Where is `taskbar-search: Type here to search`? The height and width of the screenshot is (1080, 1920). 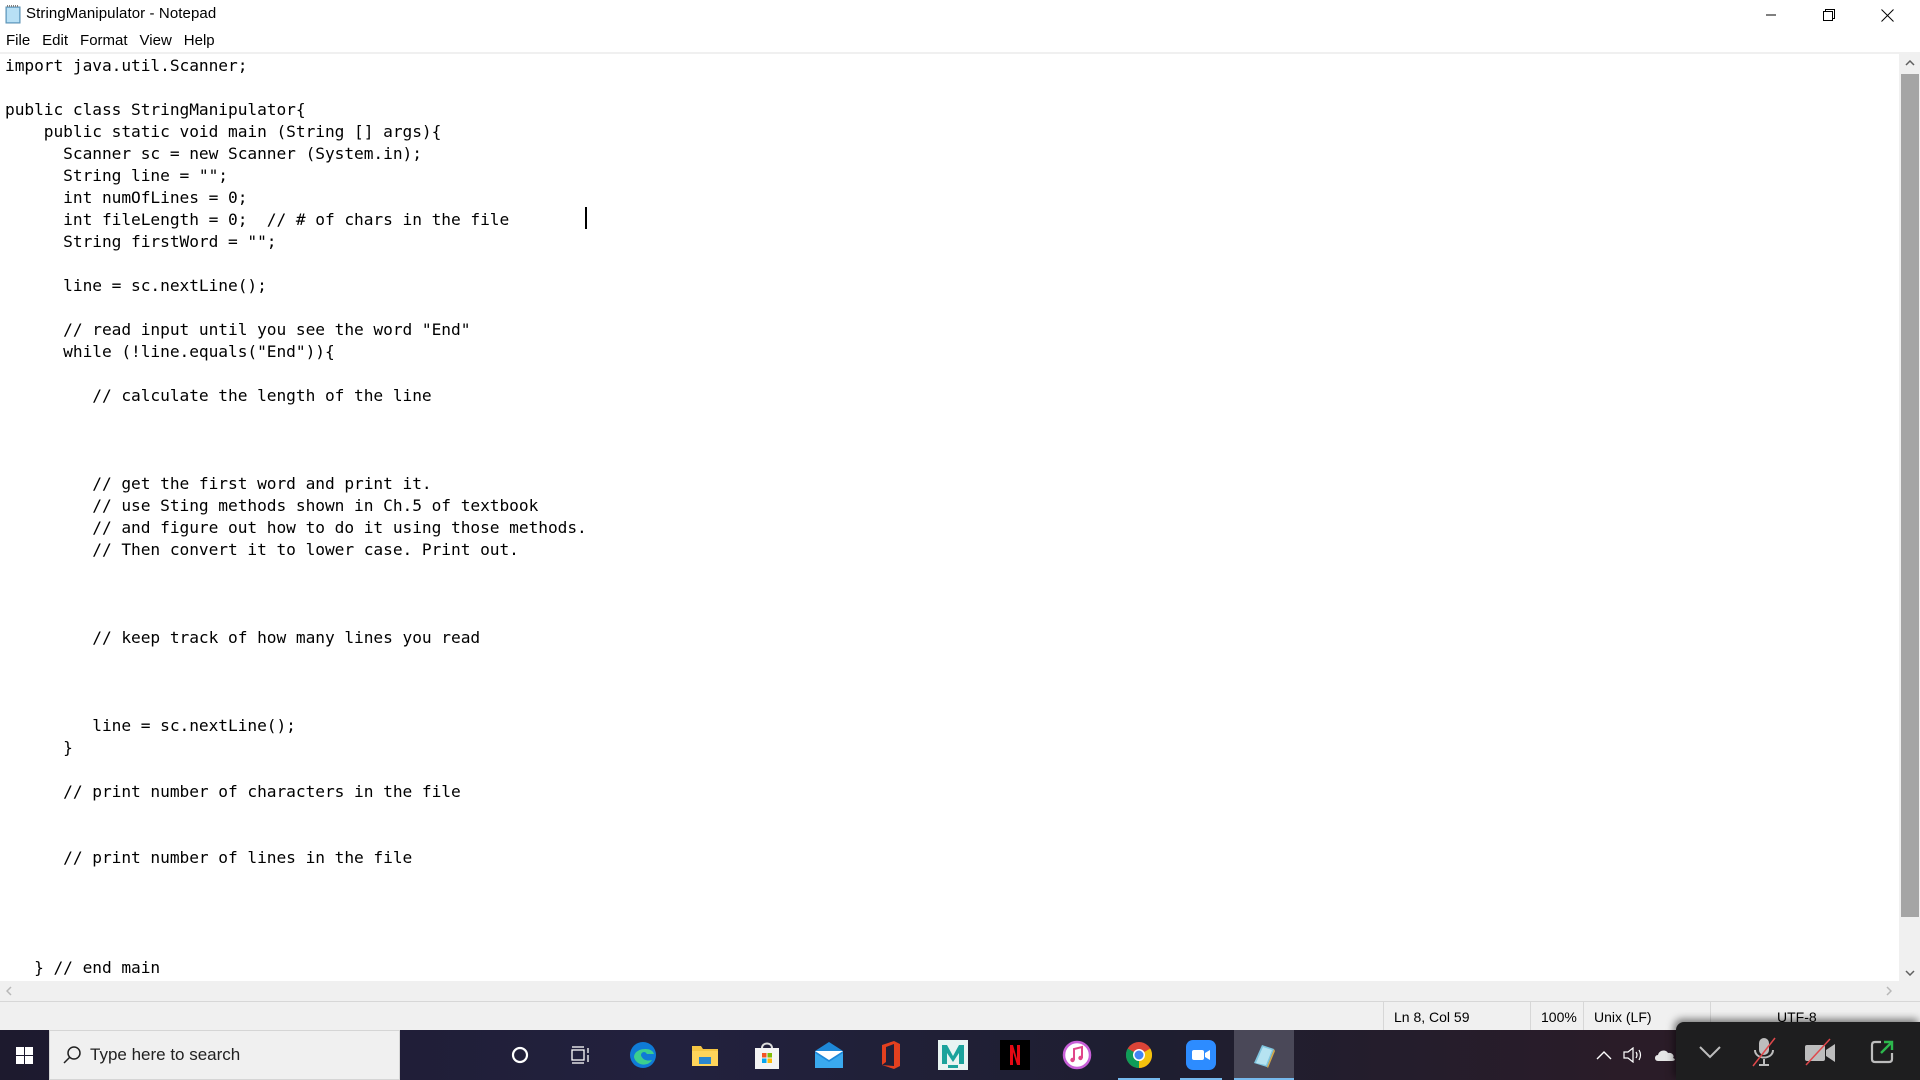
taskbar-search: Type here to search is located at coordinates (224, 1055).